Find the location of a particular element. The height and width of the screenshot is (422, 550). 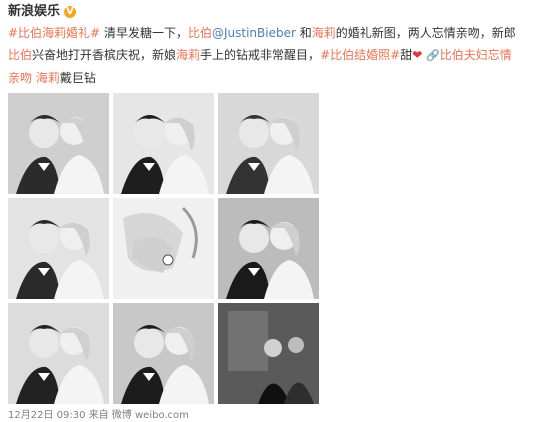

post-text-segment: 甜 is located at coordinates (406, 55).